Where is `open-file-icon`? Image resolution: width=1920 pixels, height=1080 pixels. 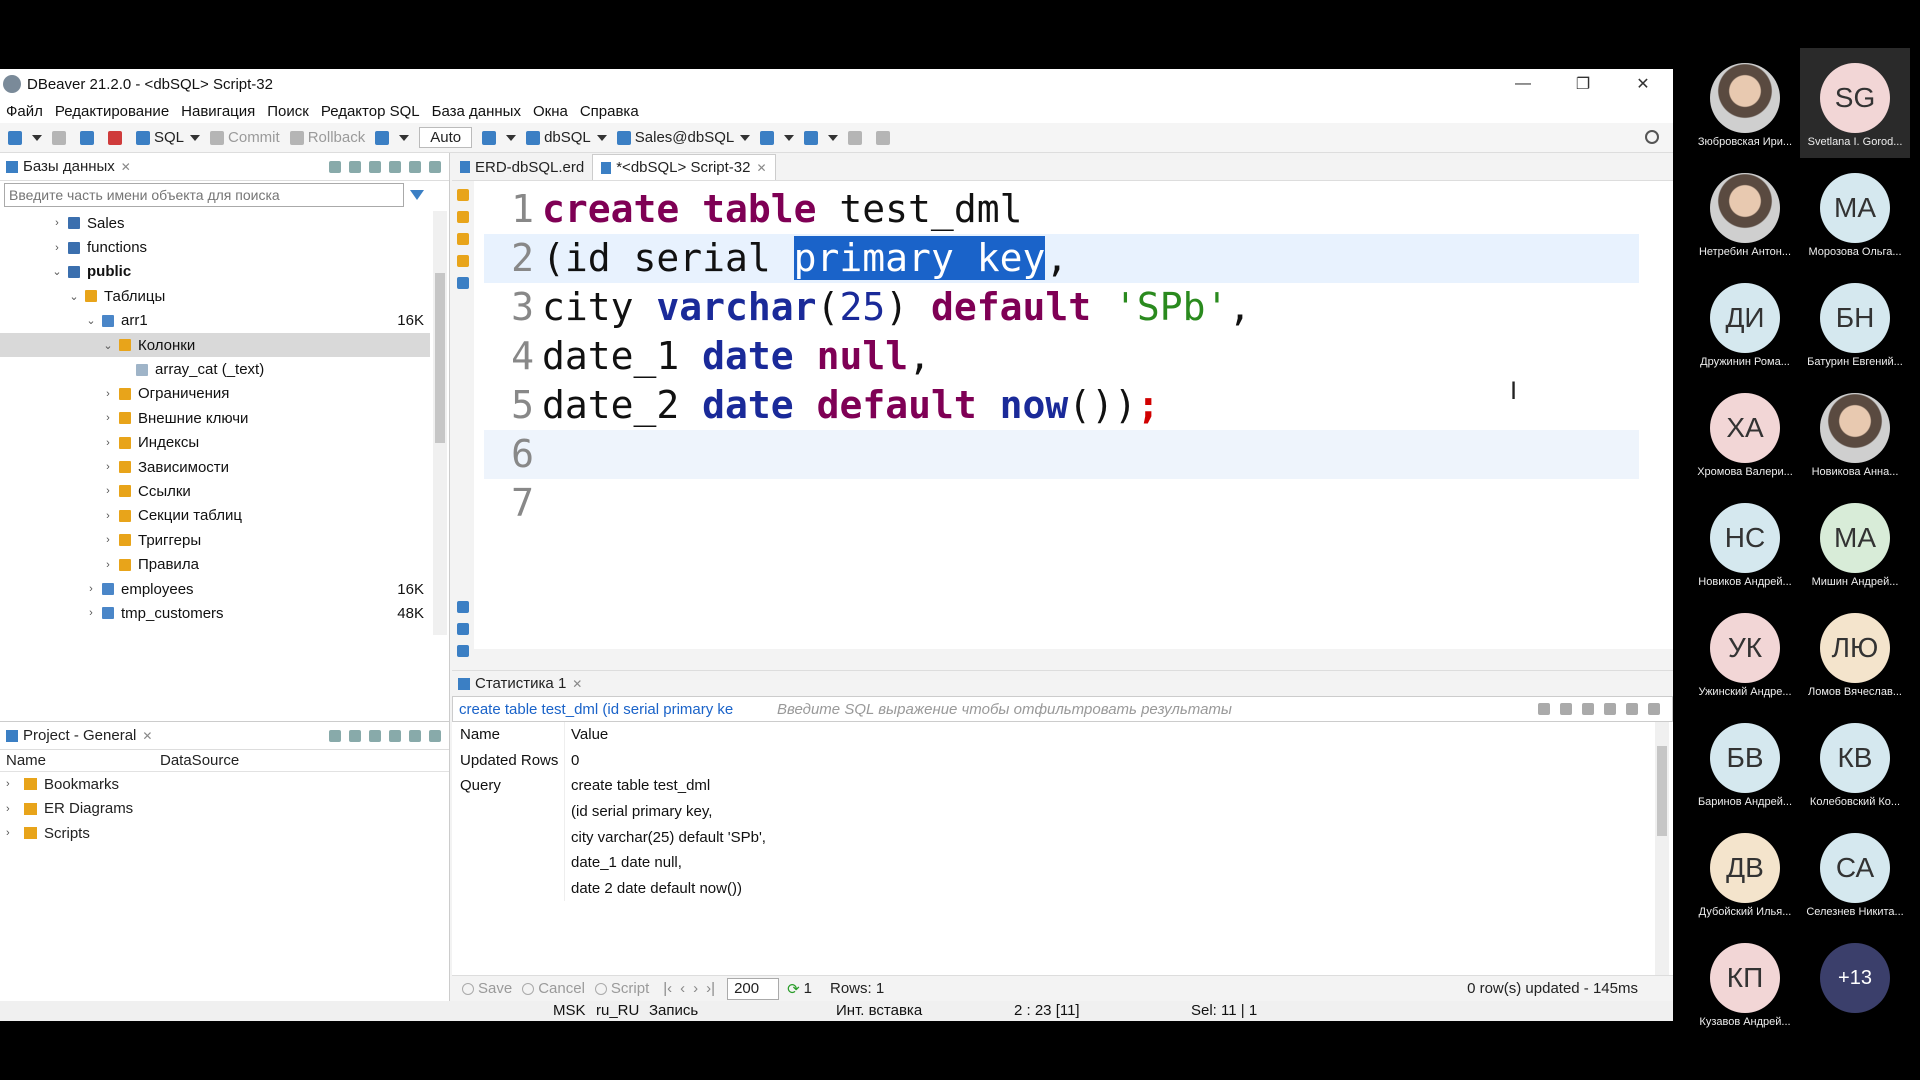 open-file-icon is located at coordinates (463, 629).